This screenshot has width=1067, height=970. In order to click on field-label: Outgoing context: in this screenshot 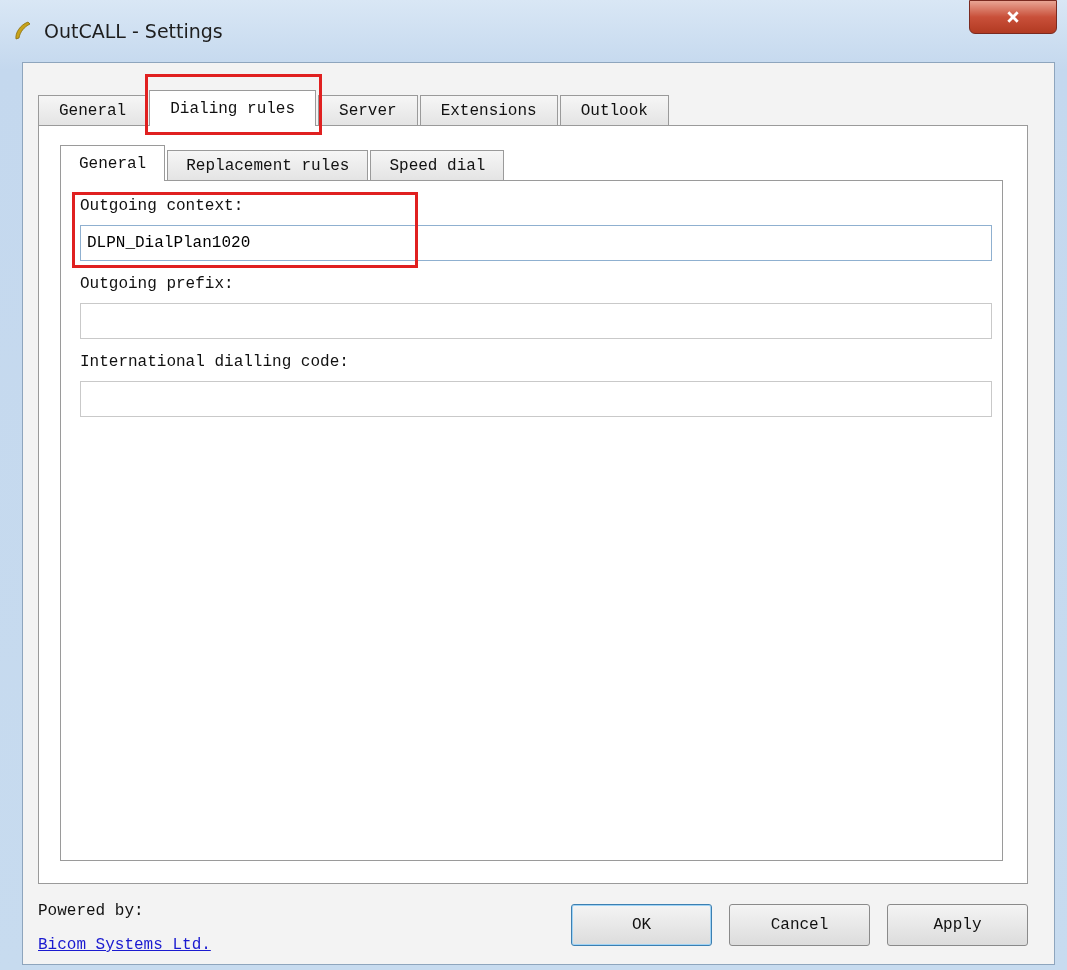, I will do `click(162, 206)`.